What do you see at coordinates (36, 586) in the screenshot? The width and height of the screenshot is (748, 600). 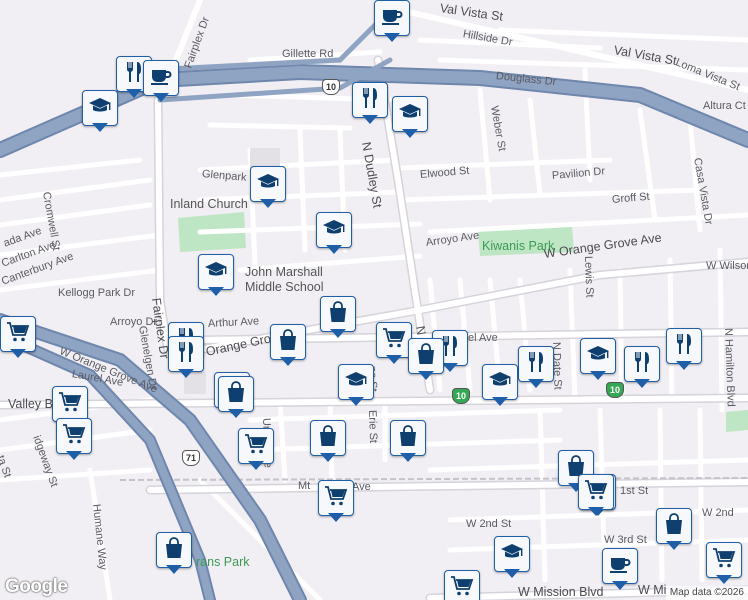 I see `google-logo: Google` at bounding box center [36, 586].